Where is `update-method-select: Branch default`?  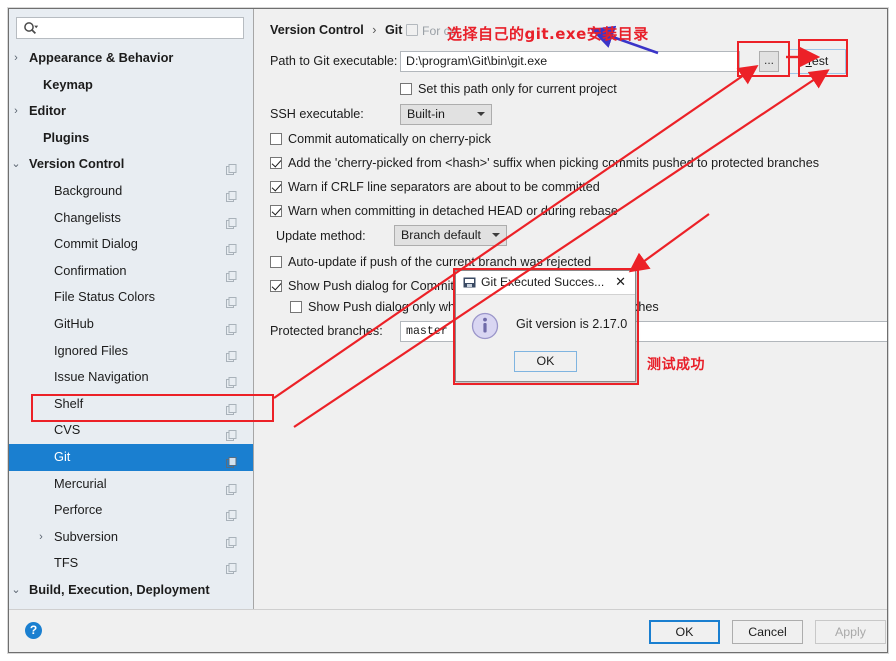 update-method-select: Branch default is located at coordinates (450, 235).